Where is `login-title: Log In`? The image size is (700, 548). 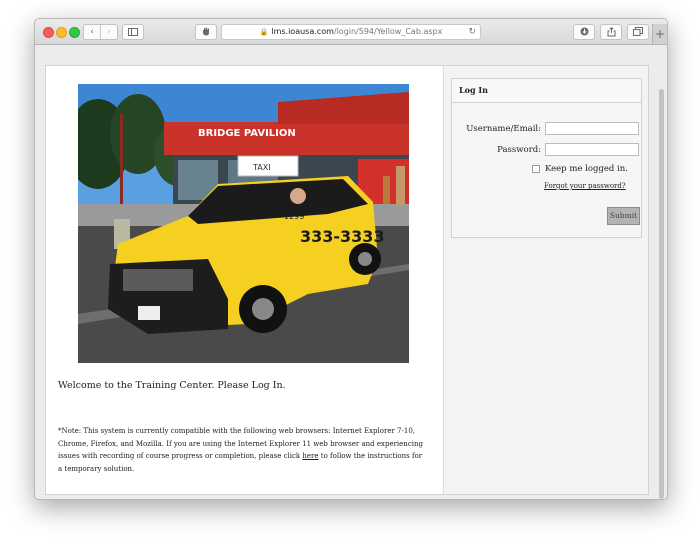 login-title: Log In is located at coordinates (546, 91).